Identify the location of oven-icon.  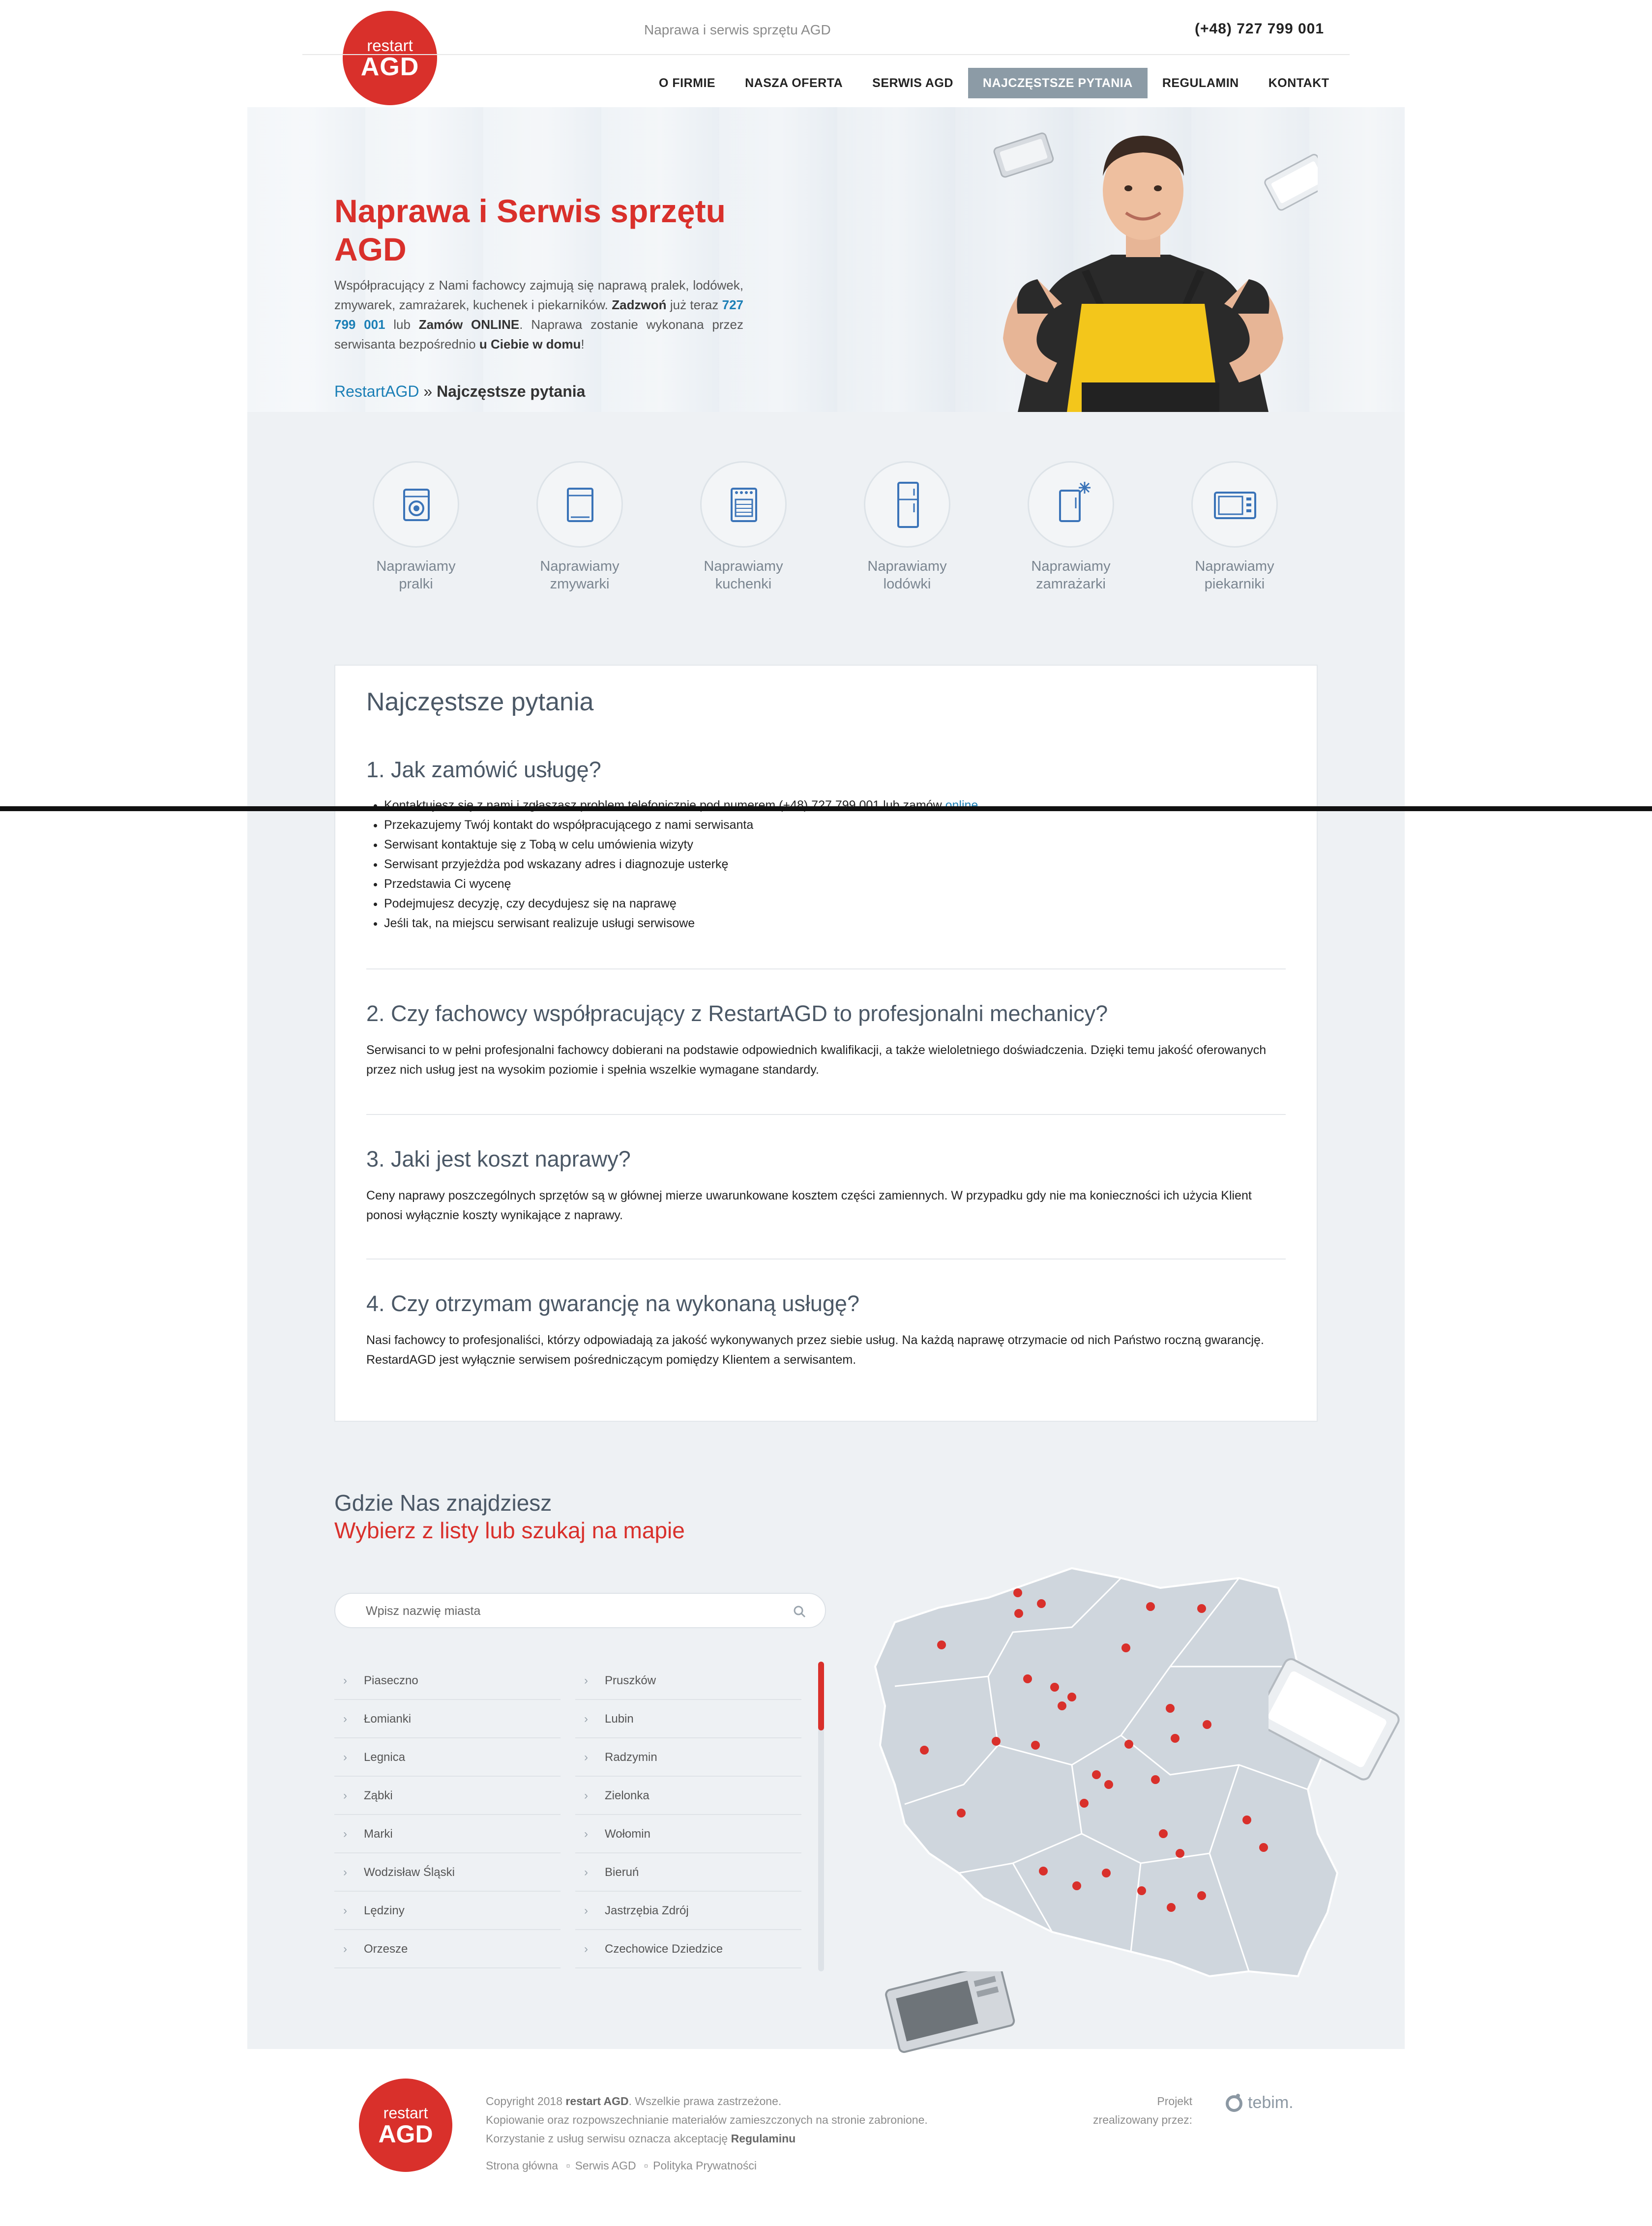
(1235, 505).